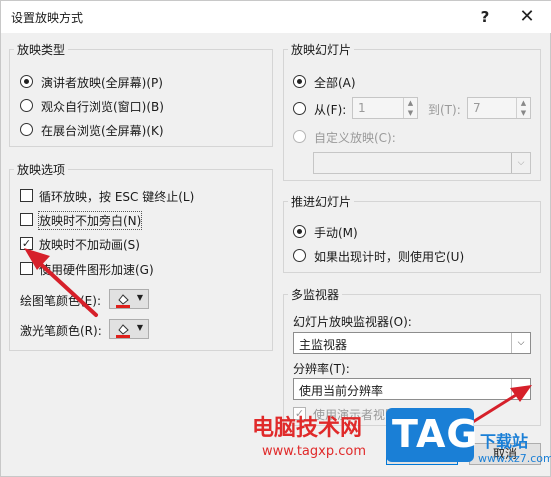 The image size is (551, 477). What do you see at coordinates (26, 129) in the screenshot?
I see `radio-kiosk` at bounding box center [26, 129].